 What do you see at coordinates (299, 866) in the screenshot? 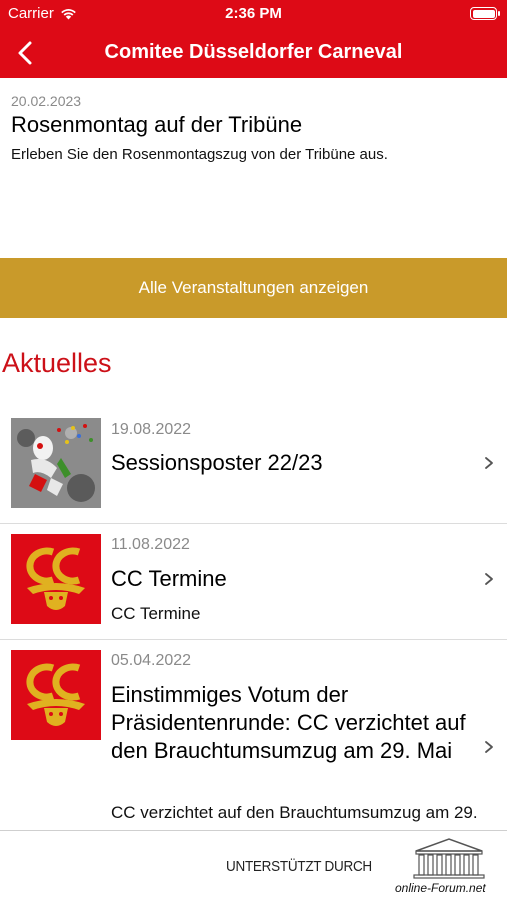
I see `supported-by-label: UNTERSTÜTZT DURCH` at bounding box center [299, 866].